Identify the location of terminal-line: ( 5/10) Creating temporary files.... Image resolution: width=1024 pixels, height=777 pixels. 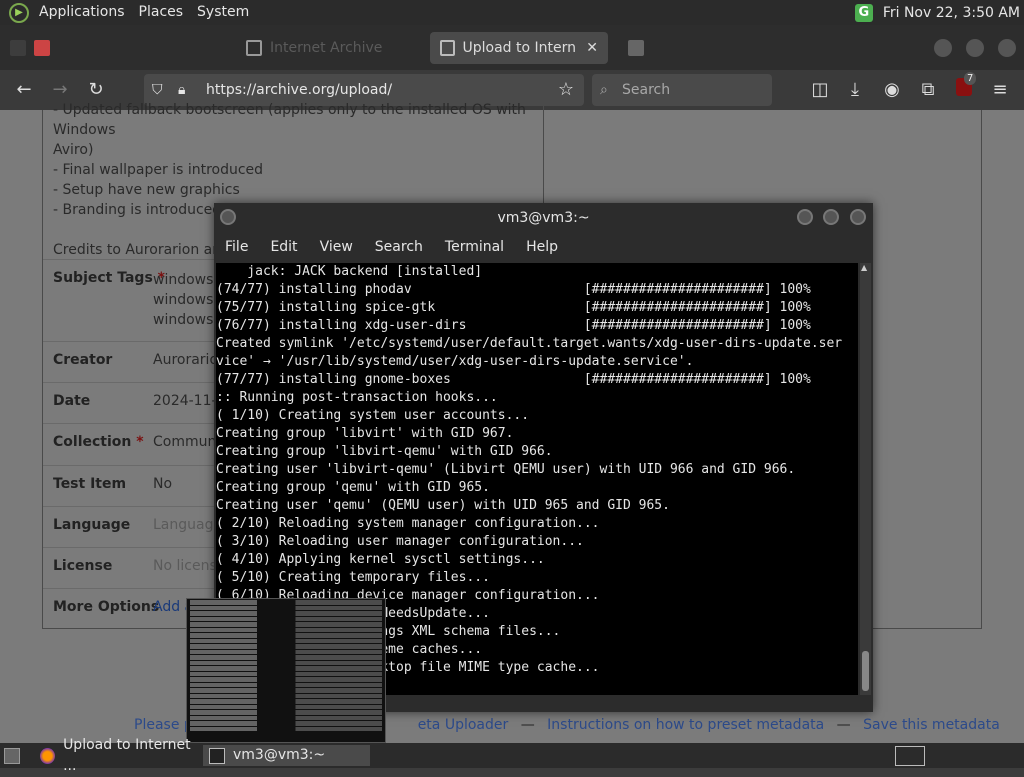
(353, 577).